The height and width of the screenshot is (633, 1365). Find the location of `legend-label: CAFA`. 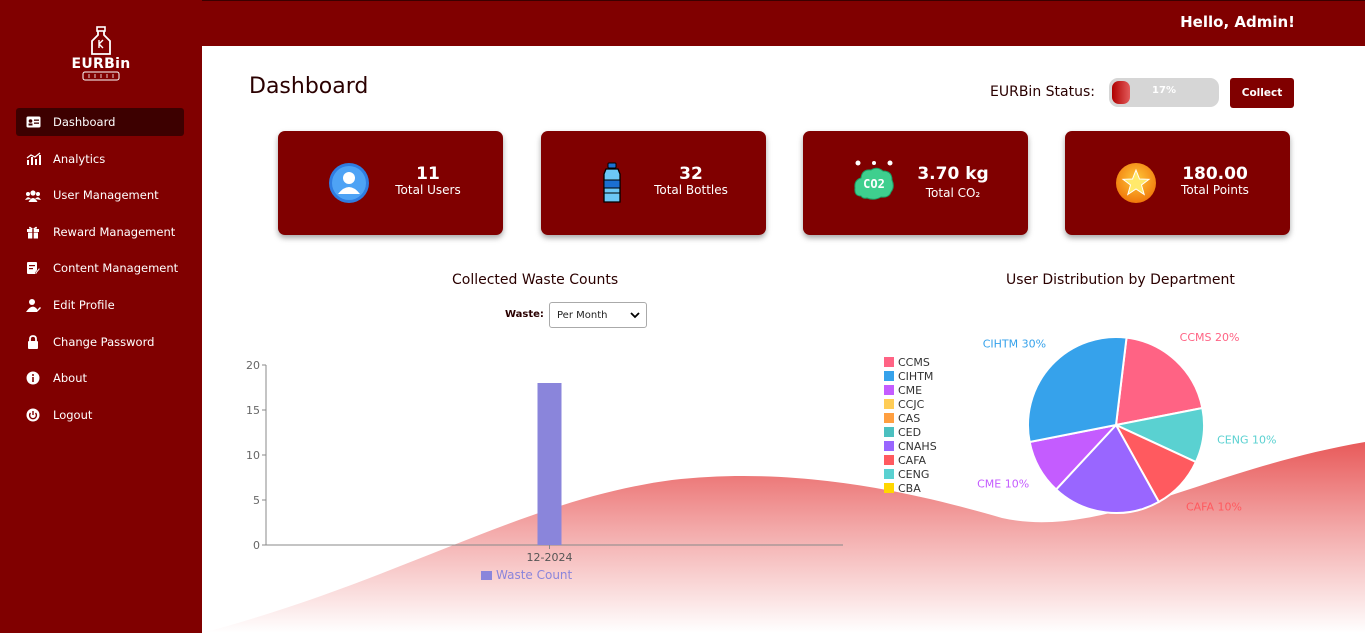

legend-label: CAFA is located at coordinates (912, 460).